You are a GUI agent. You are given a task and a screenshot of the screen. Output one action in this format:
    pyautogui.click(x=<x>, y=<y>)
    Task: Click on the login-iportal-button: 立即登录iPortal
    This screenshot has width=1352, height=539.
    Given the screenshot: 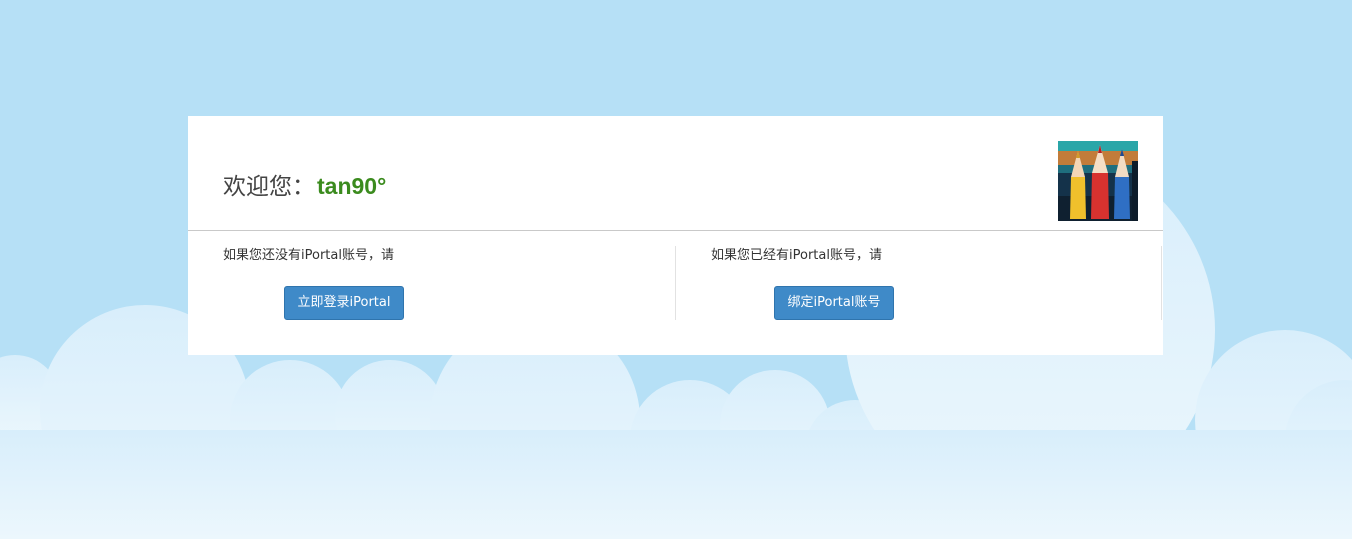 What is the action you would take?
    pyautogui.click(x=344, y=303)
    